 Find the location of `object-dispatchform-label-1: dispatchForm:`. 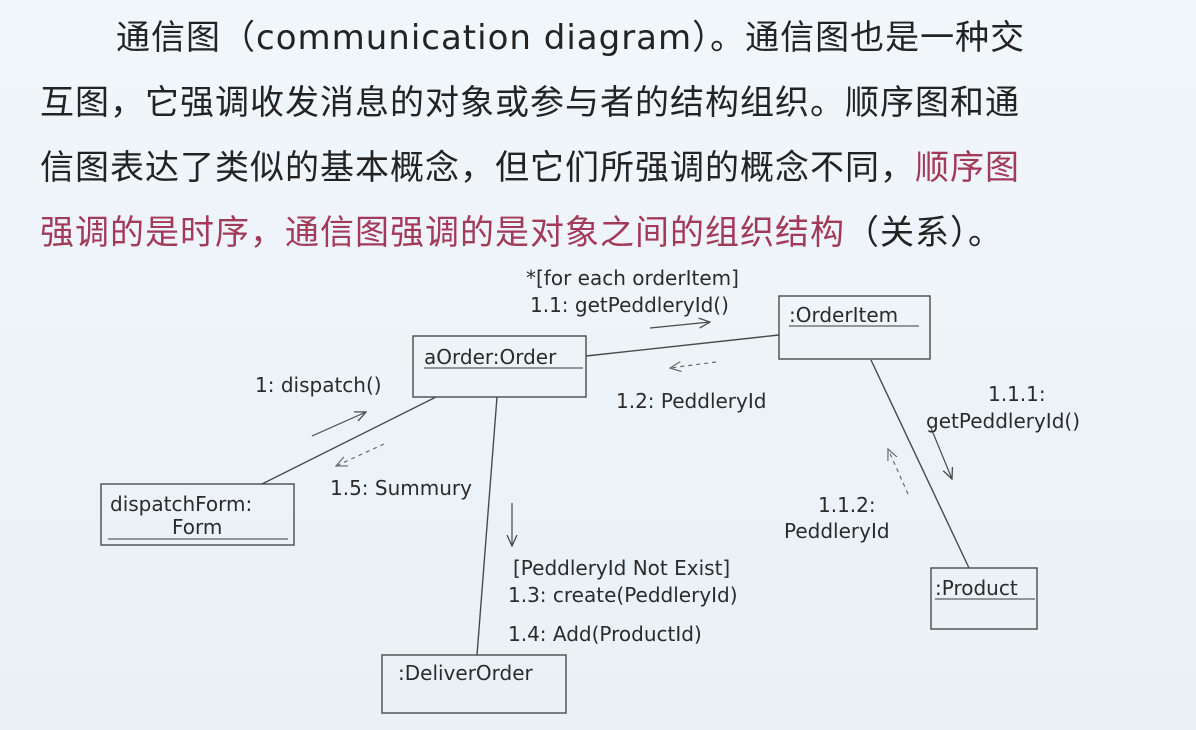

object-dispatchform-label-1: dispatchForm: is located at coordinates (181, 504).